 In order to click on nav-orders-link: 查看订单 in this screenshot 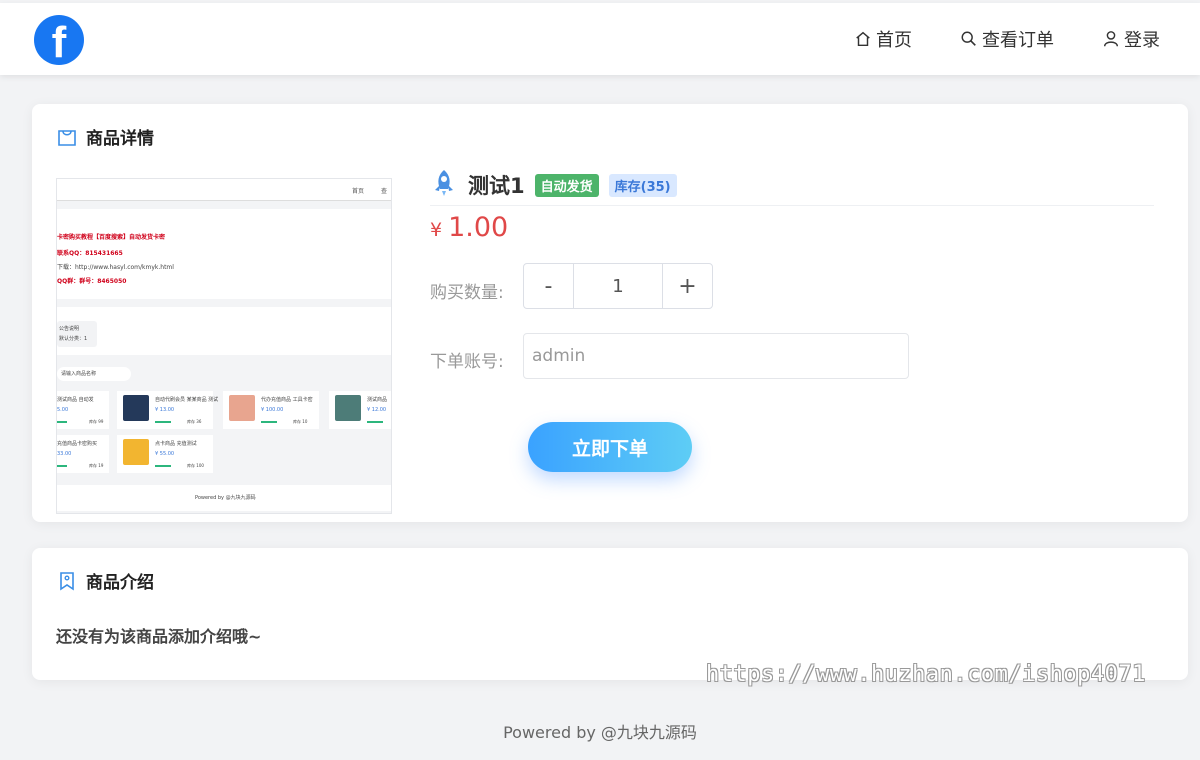, I will do `click(1007, 39)`.